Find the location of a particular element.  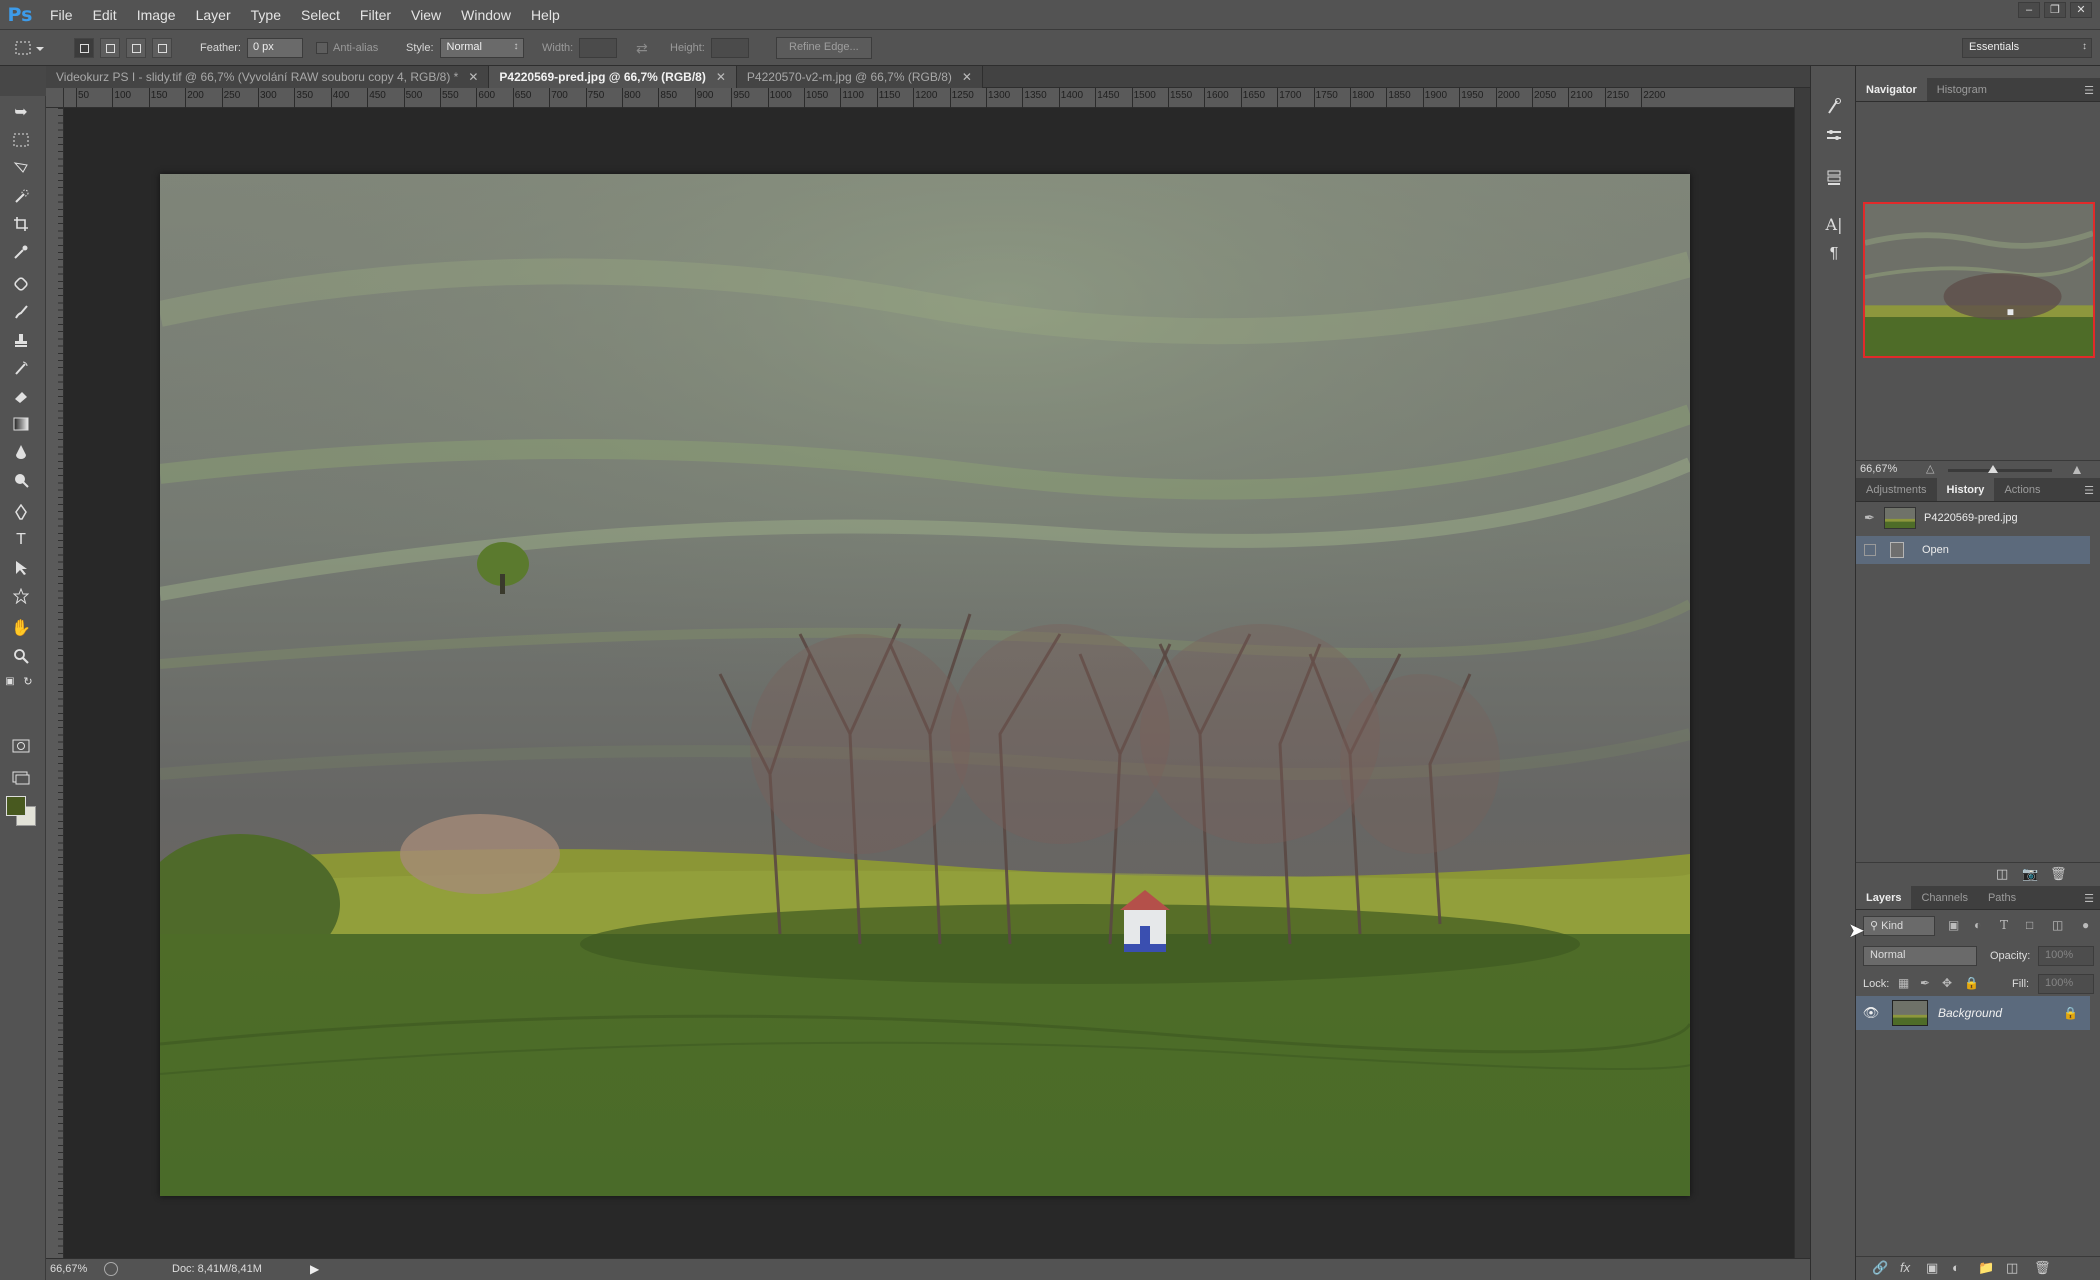

tab-channels: Channels is located at coordinates (1944, 897).